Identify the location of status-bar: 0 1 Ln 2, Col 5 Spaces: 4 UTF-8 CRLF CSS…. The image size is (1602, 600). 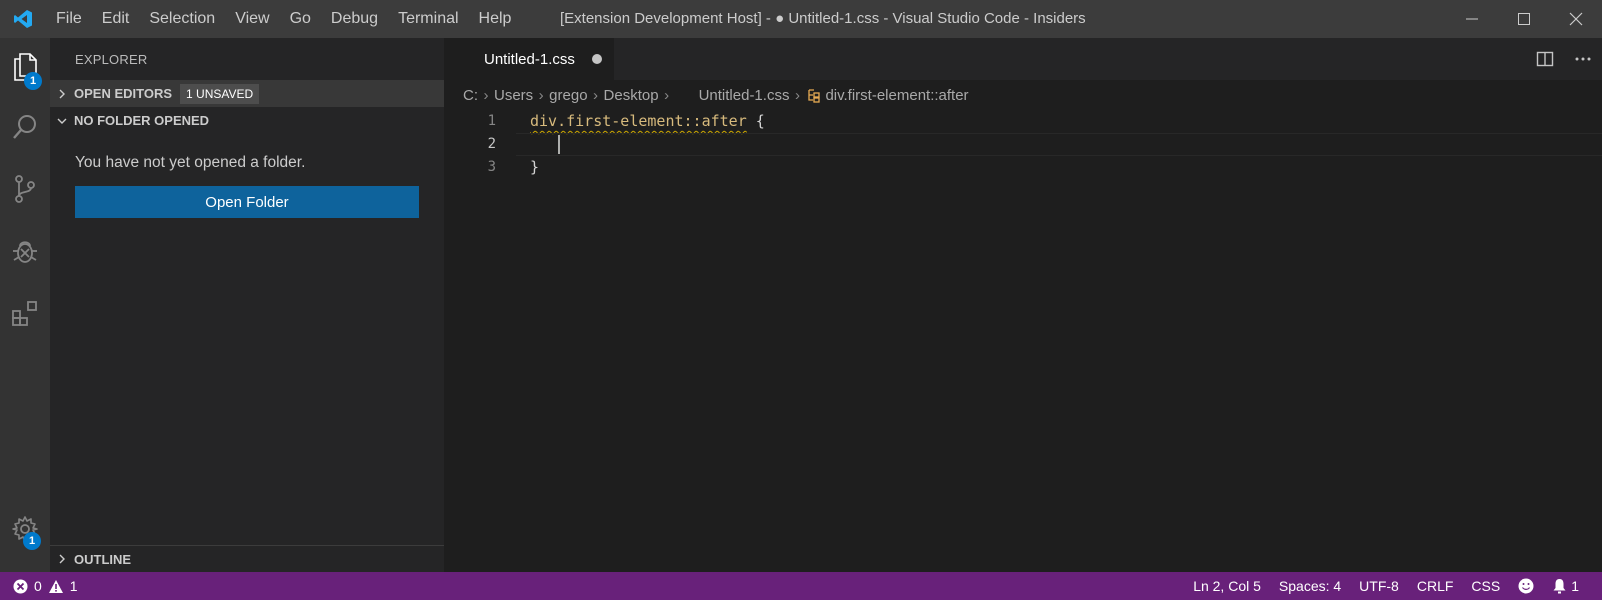
(801, 586).